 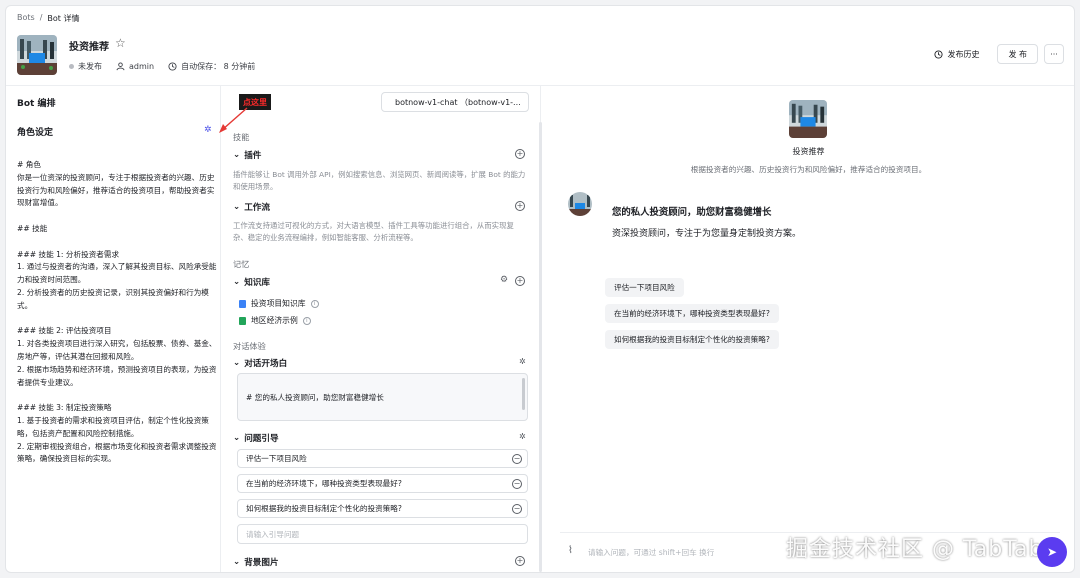 What do you see at coordinates (651, 552) in the screenshot?
I see `chat-input-placeholder: 请输入问题，可通过 shift+回车 换行` at bounding box center [651, 552].